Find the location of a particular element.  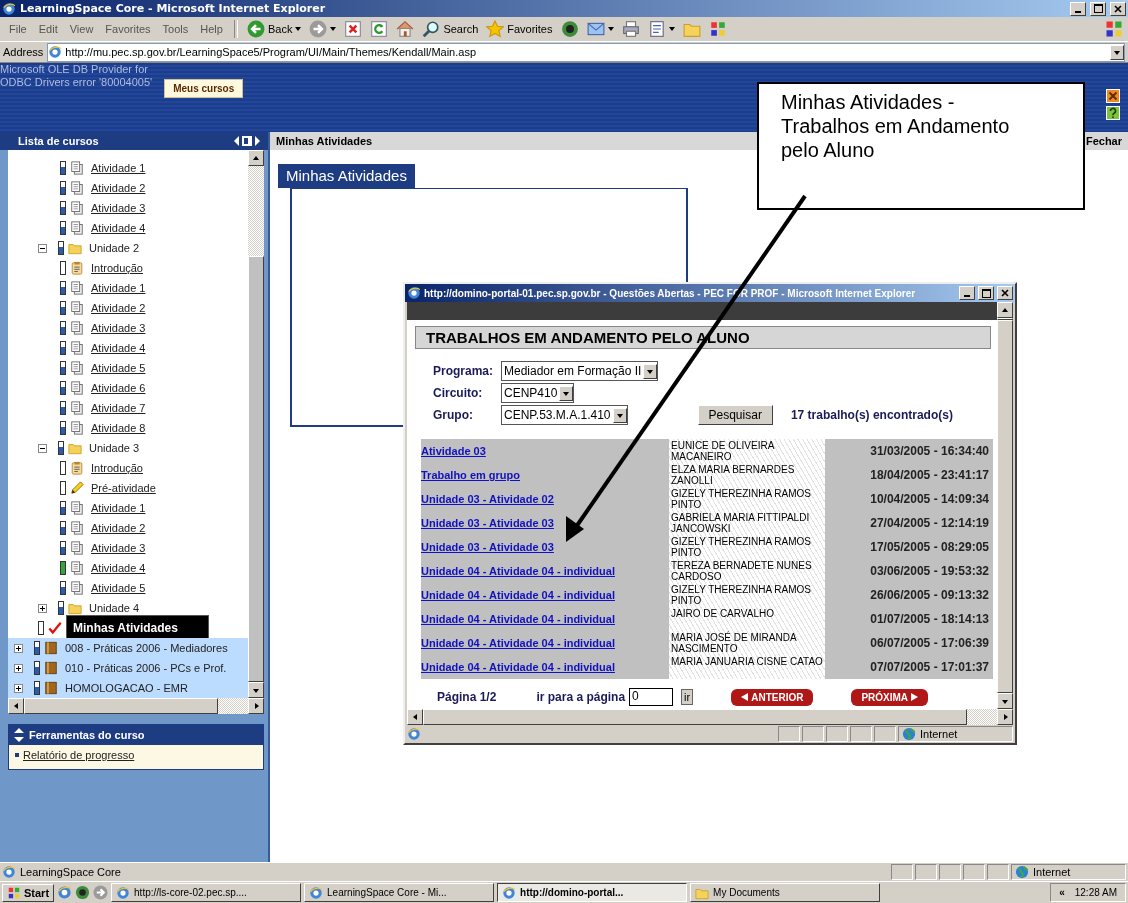

tree-item: Minhas Atividades is located at coordinates (137, 628).